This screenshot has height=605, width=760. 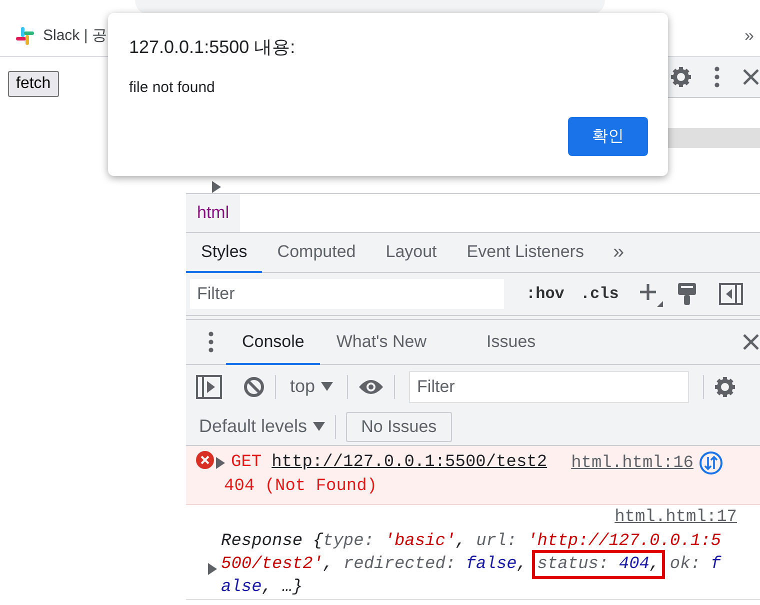 What do you see at coordinates (312, 386) in the screenshot?
I see `context-dropdown: top` at bounding box center [312, 386].